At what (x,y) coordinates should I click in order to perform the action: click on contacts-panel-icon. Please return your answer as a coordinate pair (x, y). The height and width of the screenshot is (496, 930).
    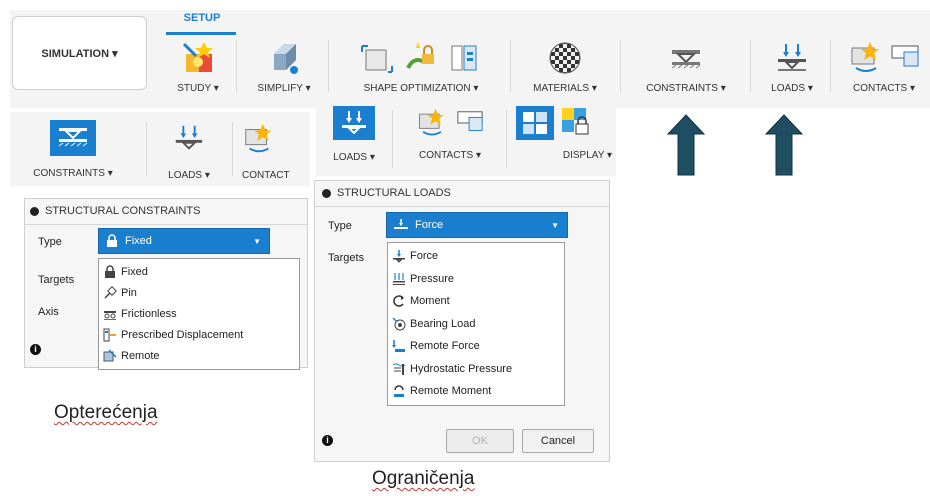
    Looking at the image, I should click on (905, 56).